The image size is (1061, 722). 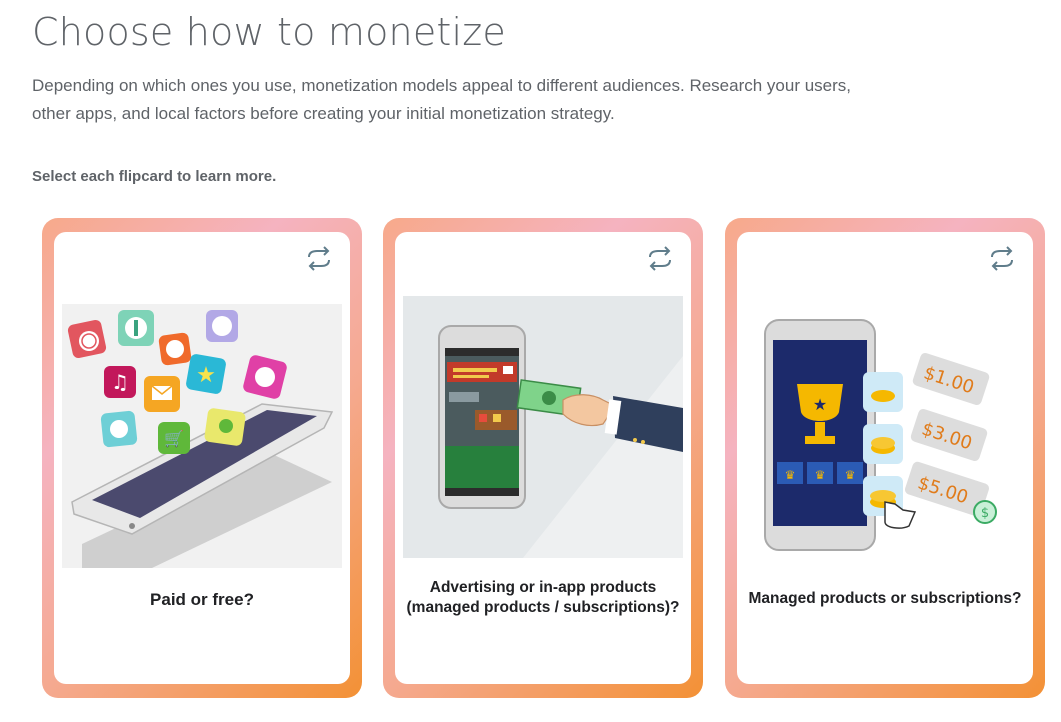 What do you see at coordinates (269, 32) in the screenshot?
I see `page-title: Choose how to monetize` at bounding box center [269, 32].